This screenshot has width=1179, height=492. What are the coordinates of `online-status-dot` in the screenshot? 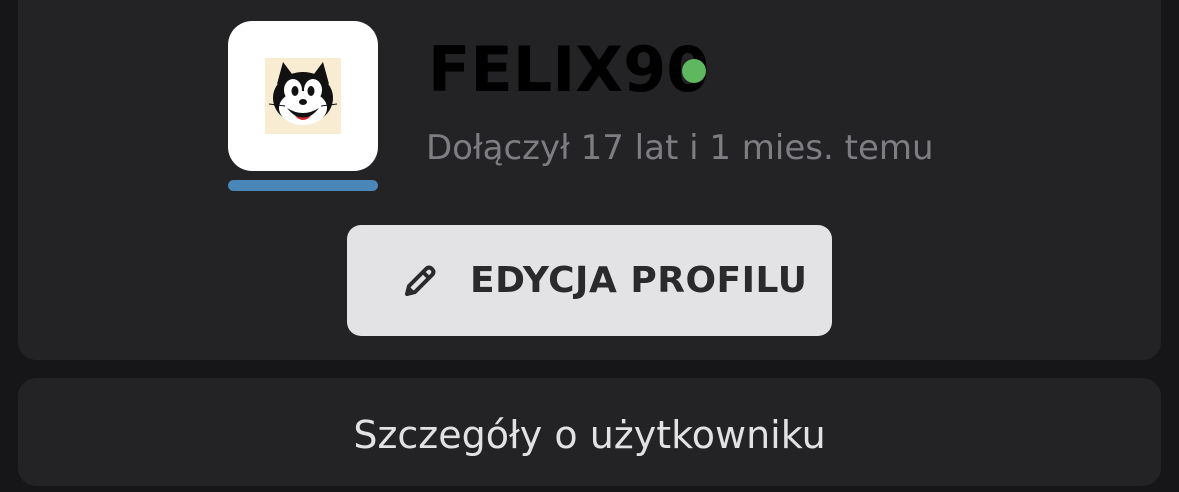 It's located at (694, 71).